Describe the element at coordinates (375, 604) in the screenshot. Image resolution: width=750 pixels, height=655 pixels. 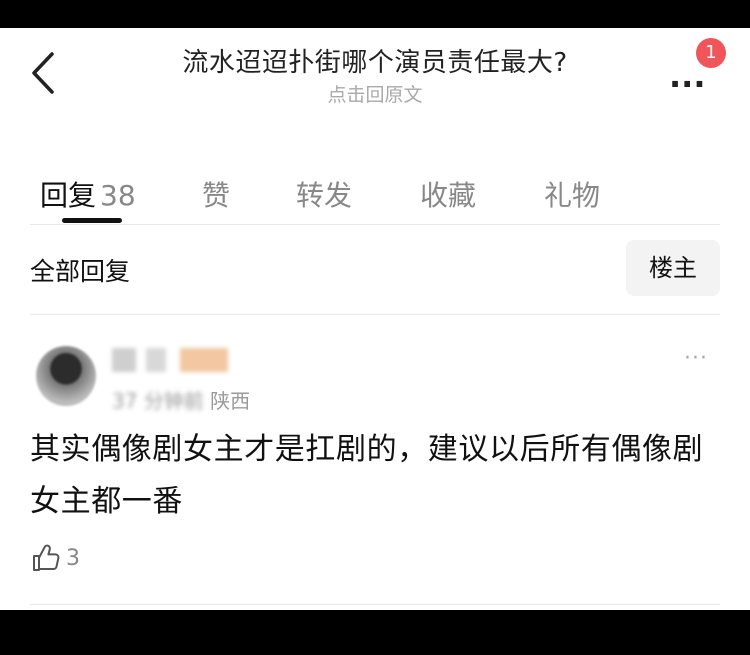
I see `comment-divider` at that location.